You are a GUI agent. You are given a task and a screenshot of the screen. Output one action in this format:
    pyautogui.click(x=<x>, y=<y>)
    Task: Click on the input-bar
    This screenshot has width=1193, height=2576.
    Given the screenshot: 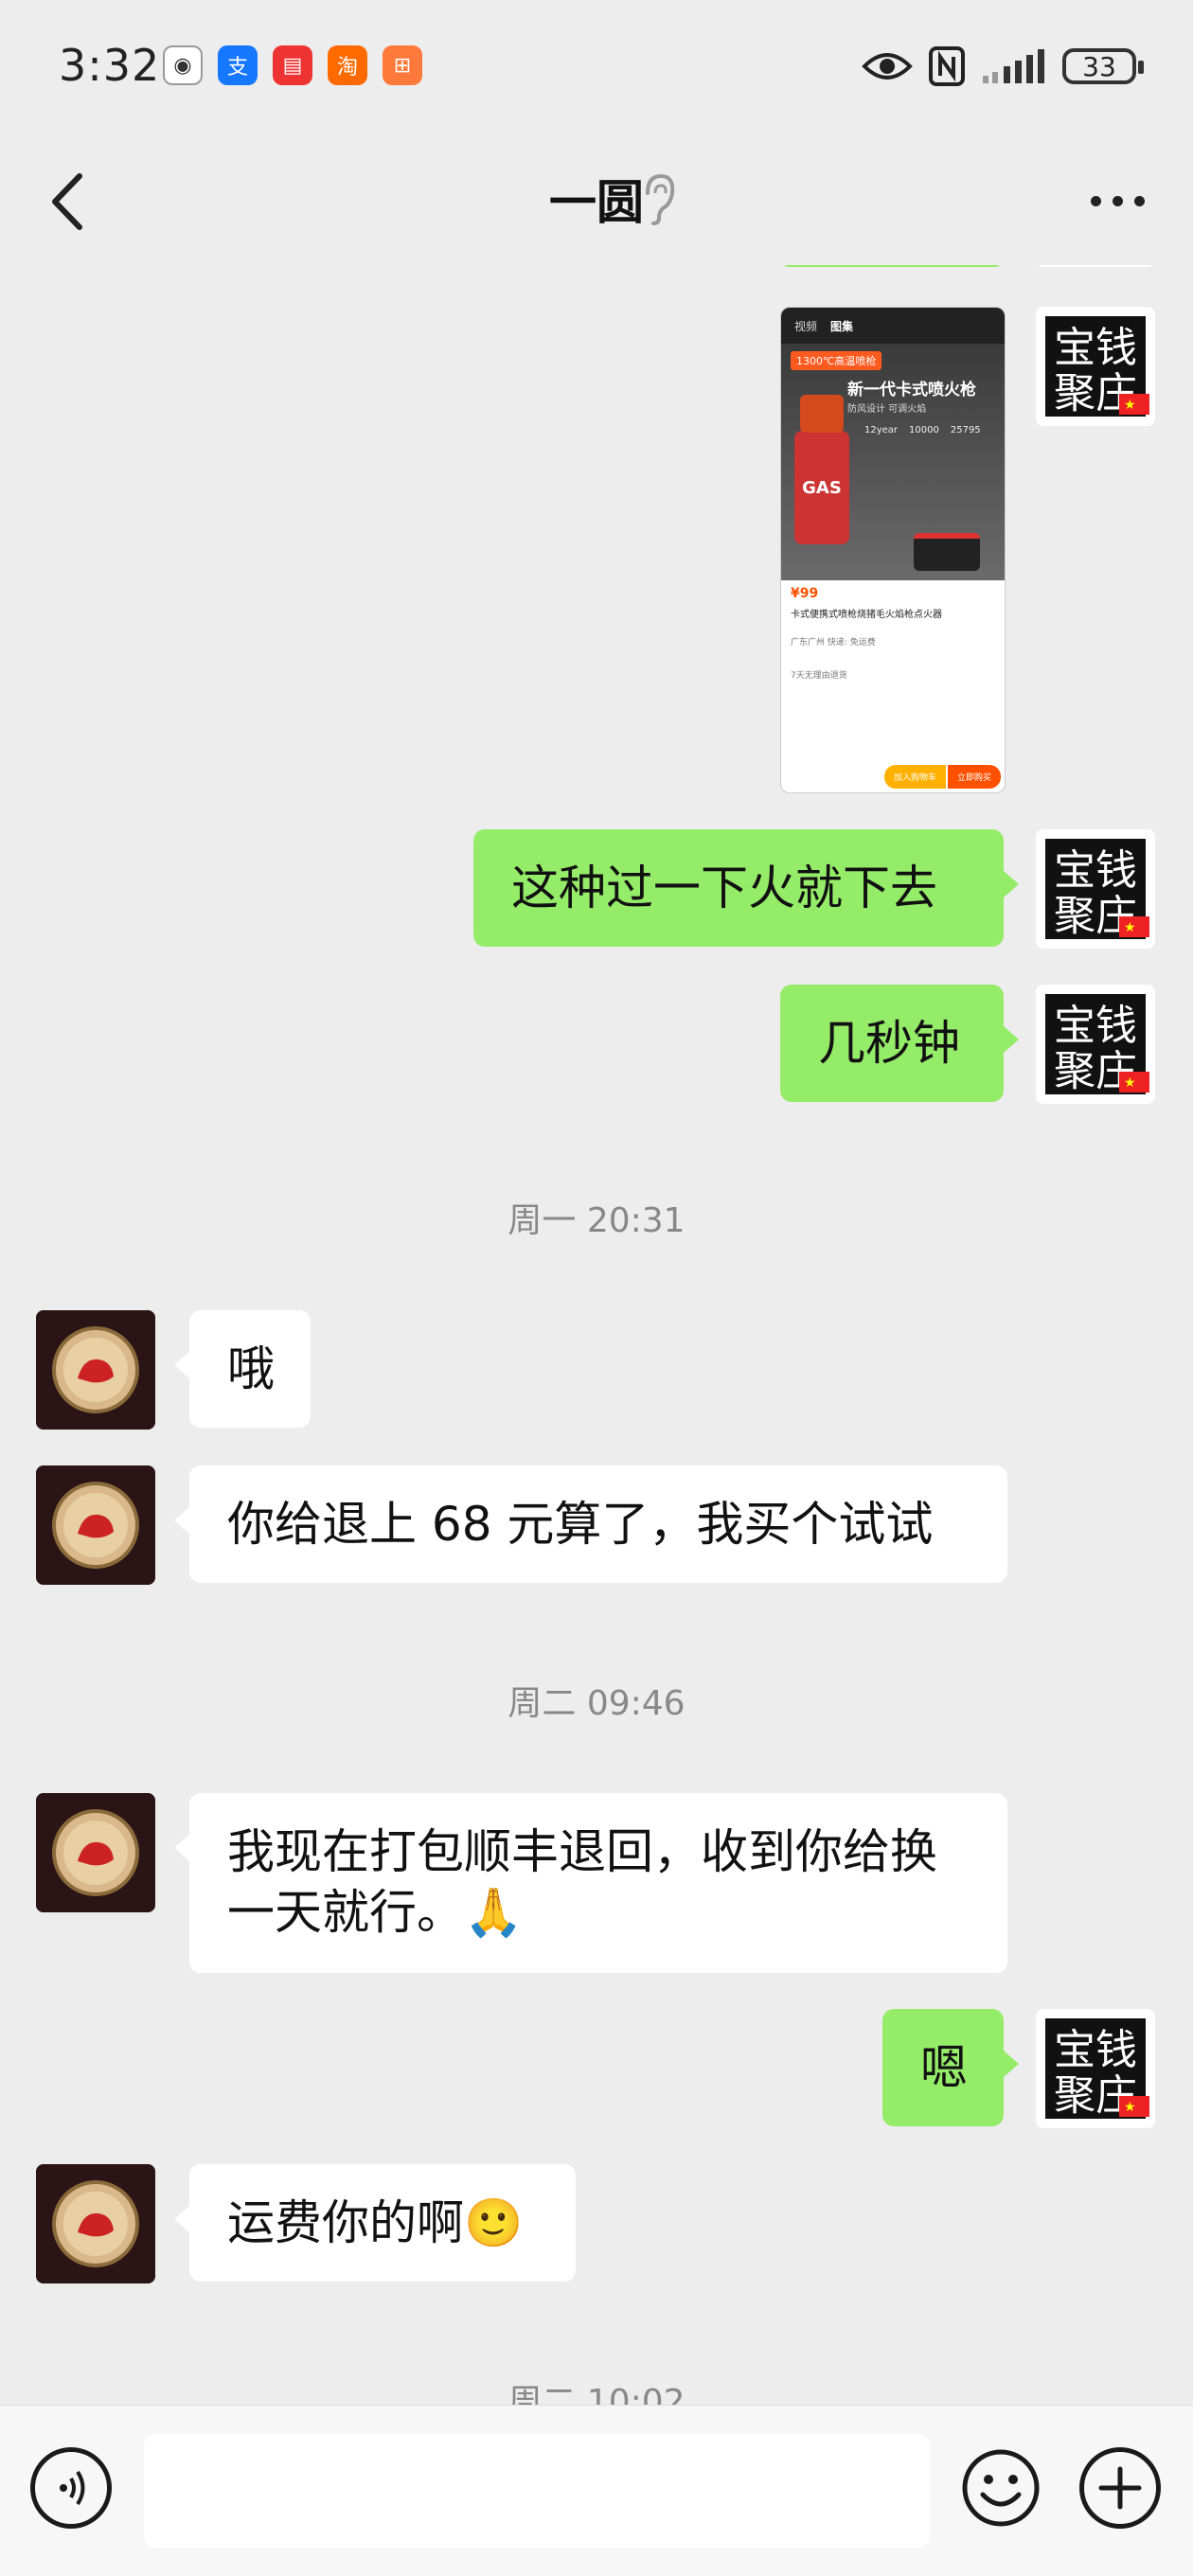 What is the action you would take?
    pyautogui.click(x=596, y=2490)
    